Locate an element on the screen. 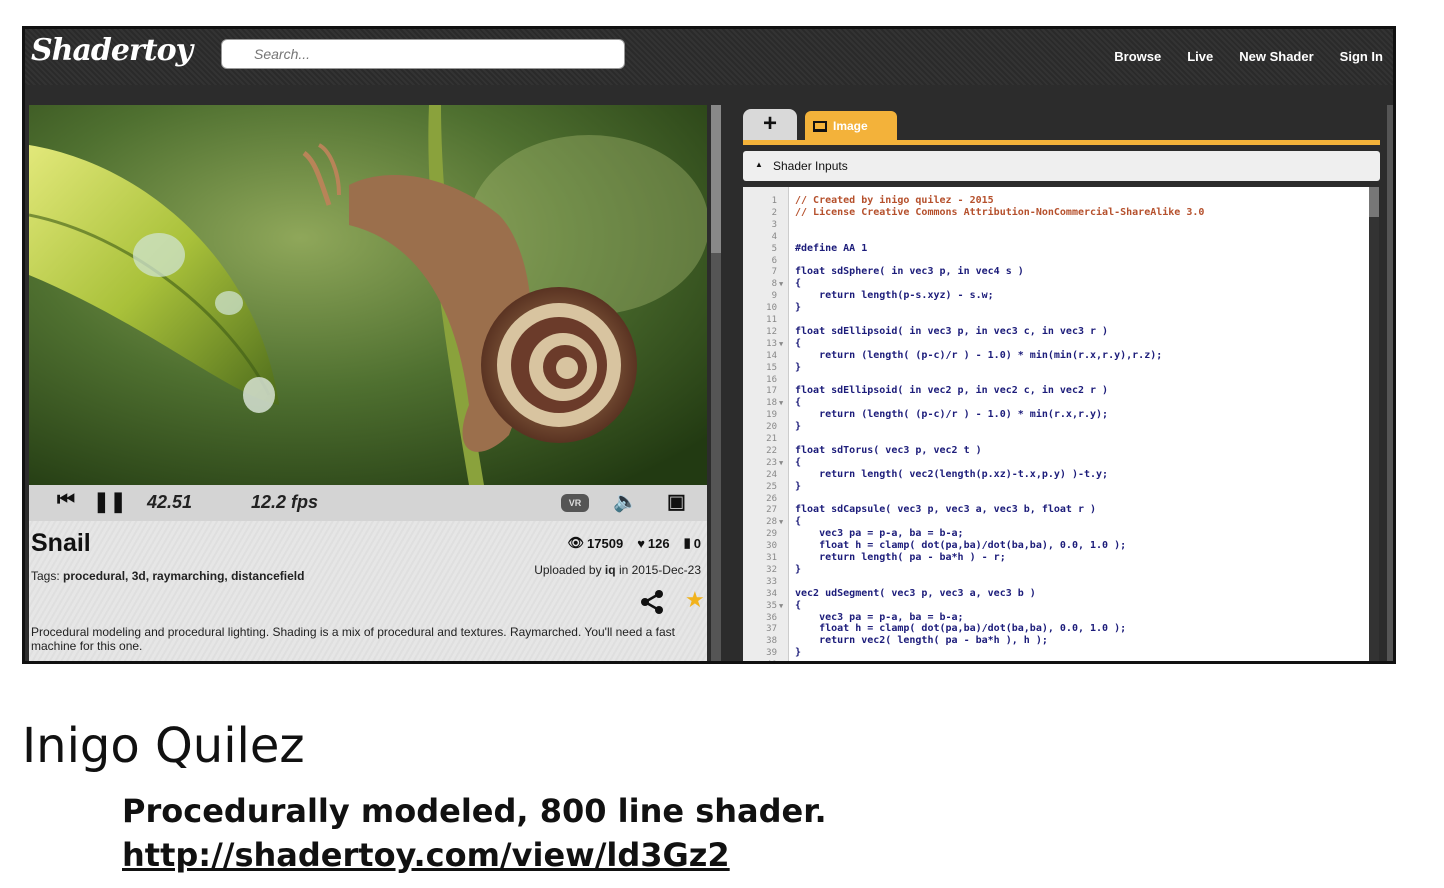 This screenshot has width=1444, height=888. tab-image-label: Image is located at coordinates (850, 126).